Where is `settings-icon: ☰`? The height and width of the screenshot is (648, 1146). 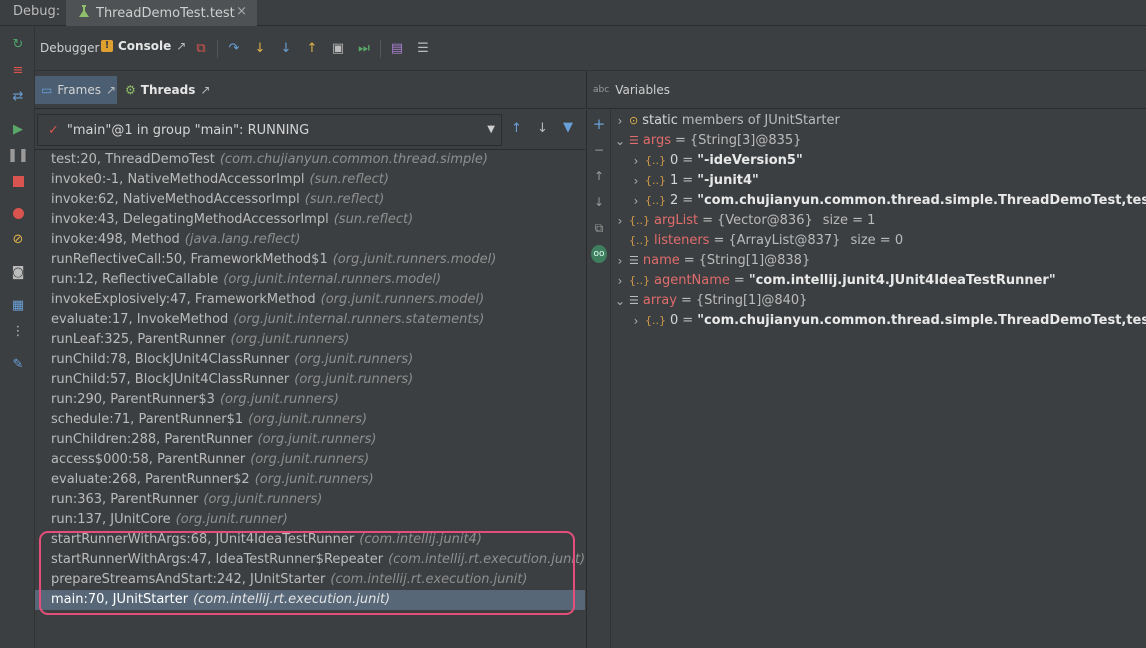
settings-icon: ☰ is located at coordinates (423, 48).